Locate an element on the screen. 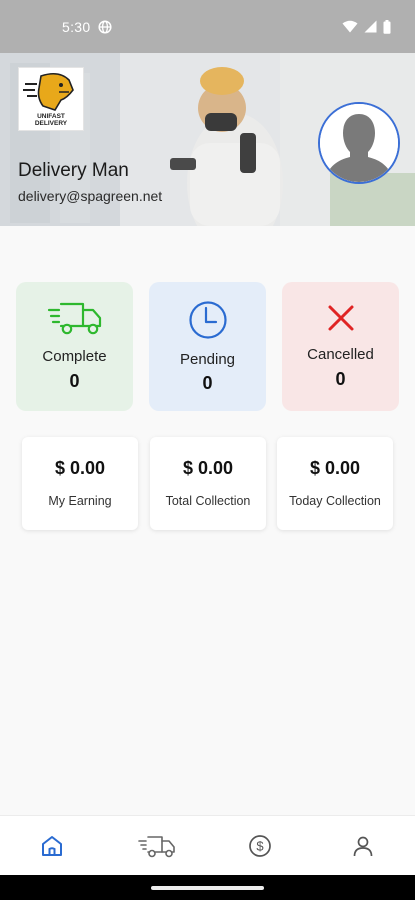  cancelled-label: Cancelled is located at coordinates (340, 354).